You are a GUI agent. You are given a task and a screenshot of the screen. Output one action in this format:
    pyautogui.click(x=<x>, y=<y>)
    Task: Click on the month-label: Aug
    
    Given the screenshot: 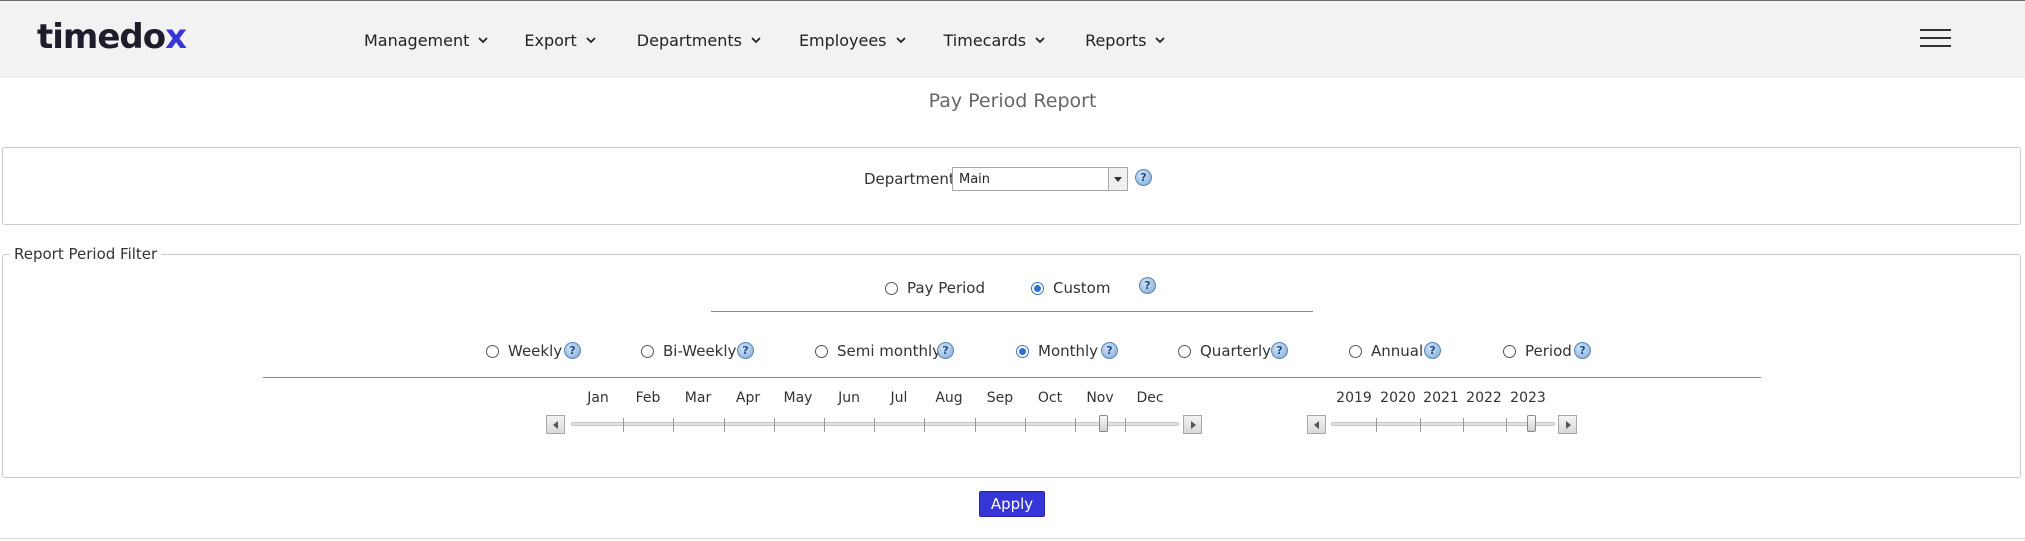 What is the action you would take?
    pyautogui.click(x=949, y=398)
    